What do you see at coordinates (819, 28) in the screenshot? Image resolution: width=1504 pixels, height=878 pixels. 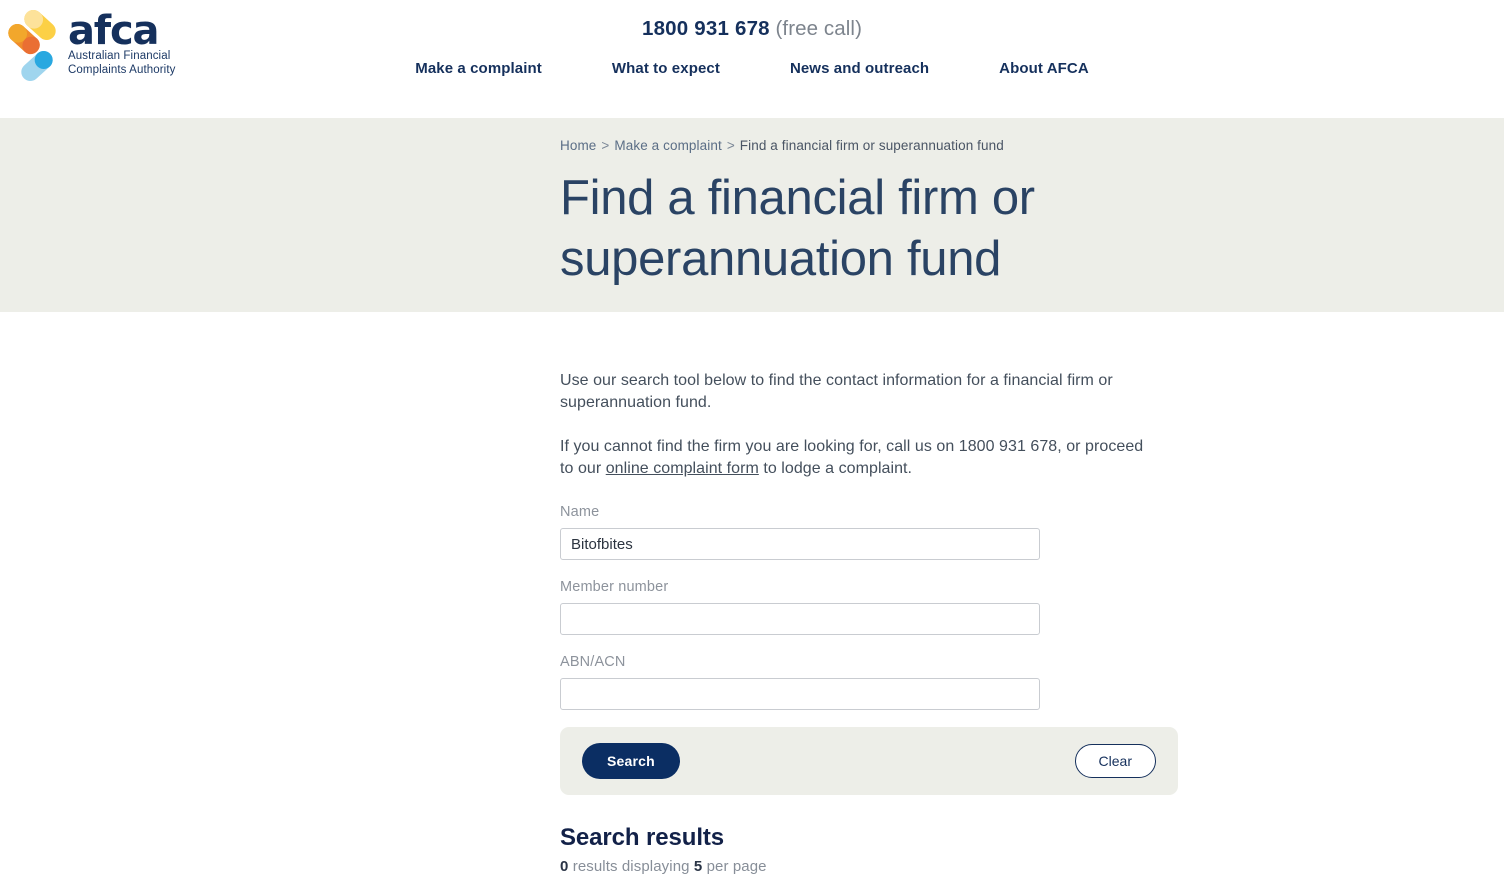 I see `phone-free-call-note: (free call)` at bounding box center [819, 28].